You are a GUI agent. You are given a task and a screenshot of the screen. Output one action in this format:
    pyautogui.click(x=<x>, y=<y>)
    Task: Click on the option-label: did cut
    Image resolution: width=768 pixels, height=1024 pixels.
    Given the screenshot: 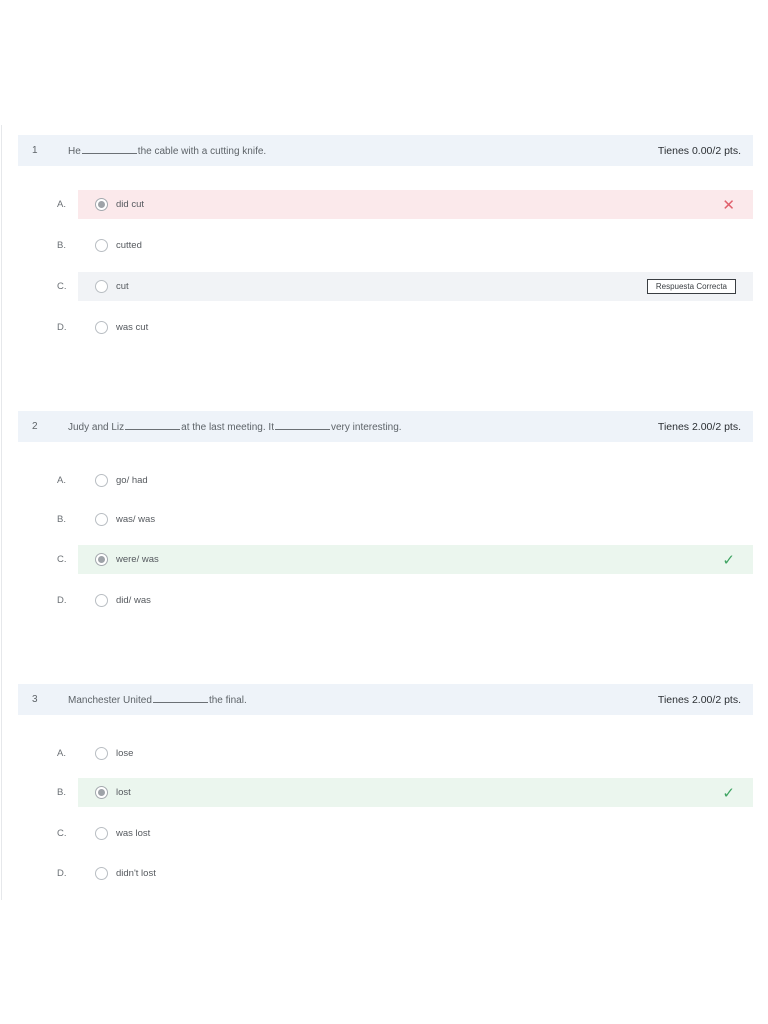 What is the action you would take?
    pyautogui.click(x=130, y=204)
    